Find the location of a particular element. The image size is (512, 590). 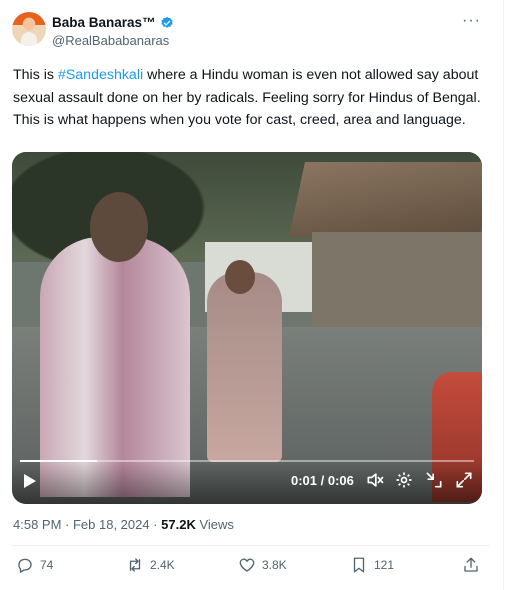

repost-count: 2.4K is located at coordinates (162, 565).